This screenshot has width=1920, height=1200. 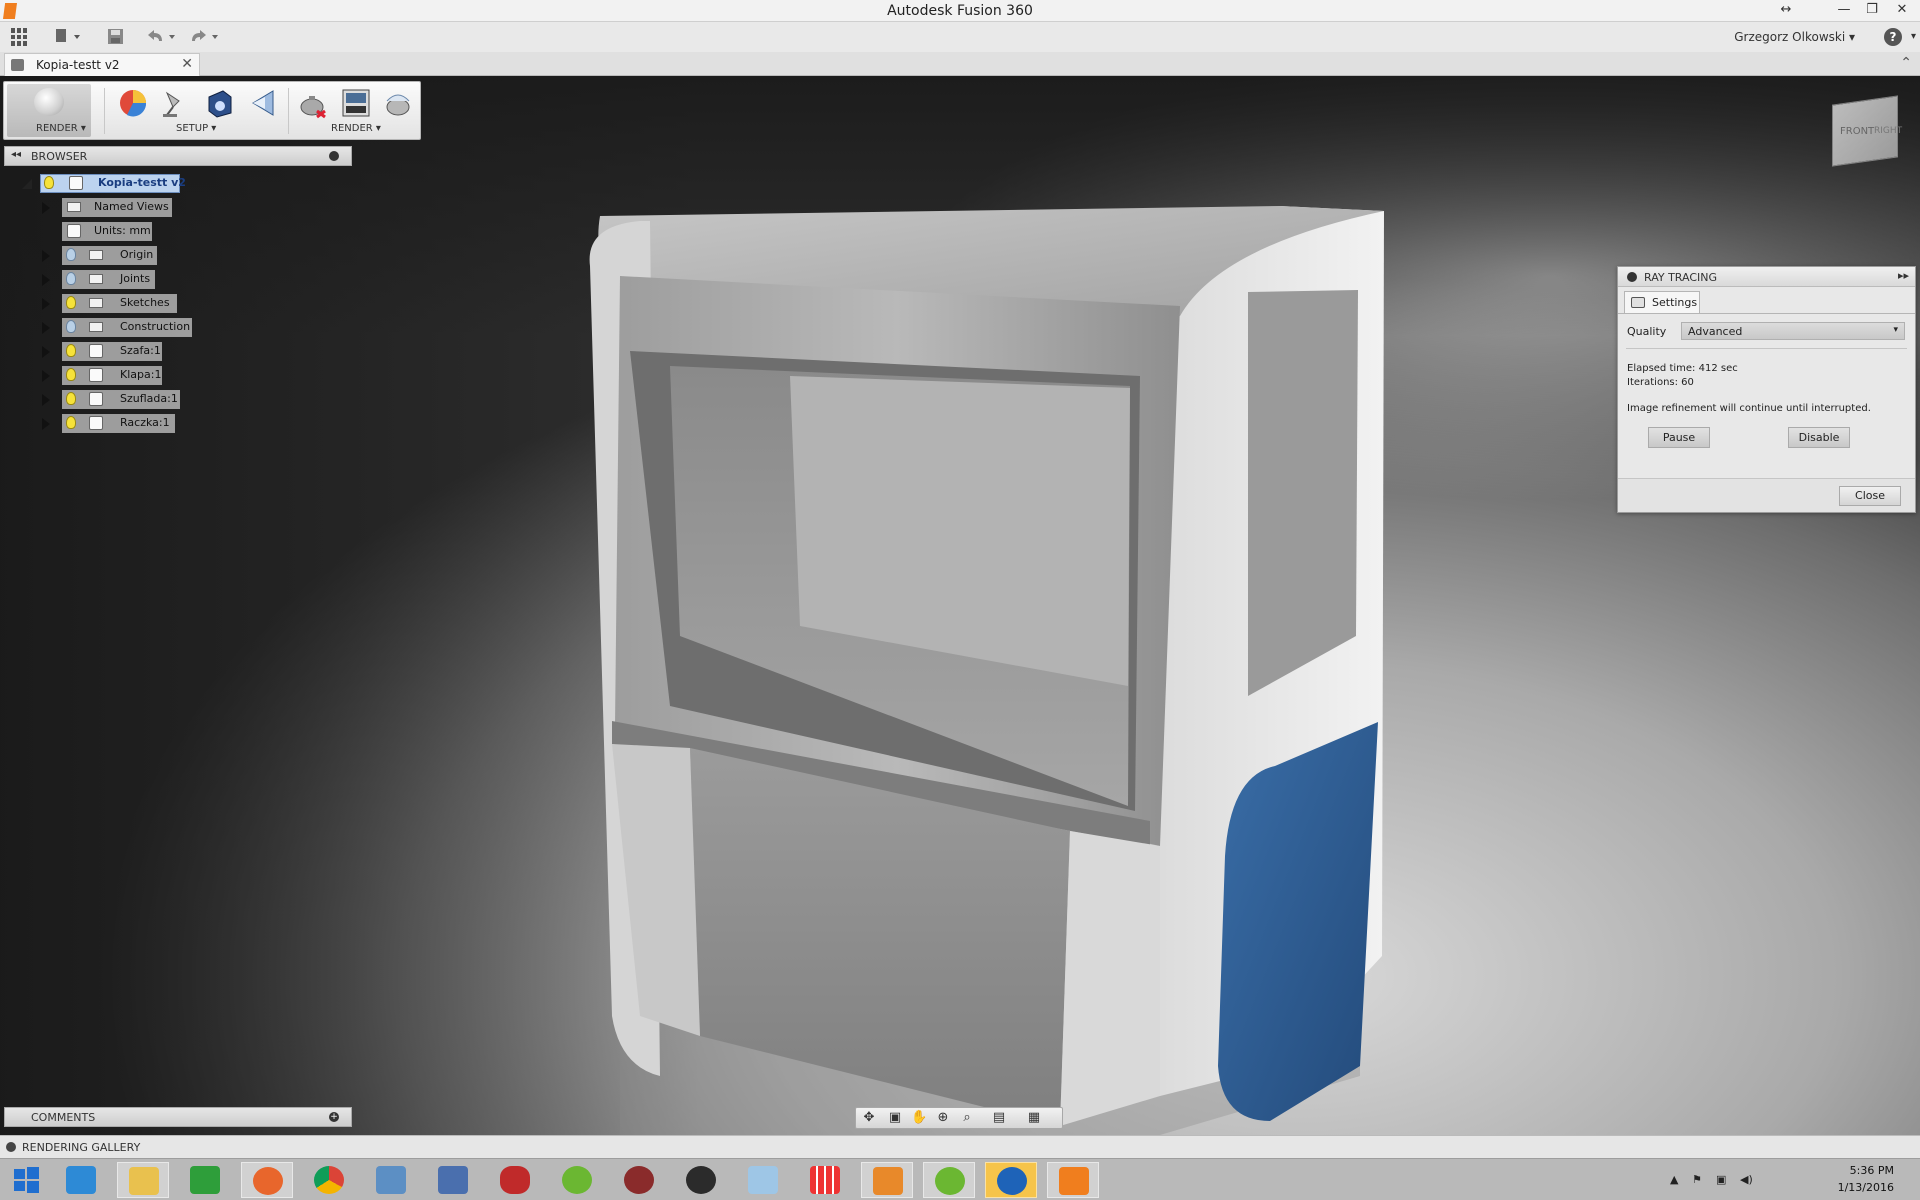 What do you see at coordinates (1819, 437) in the screenshot?
I see `disable-button: Disable` at bounding box center [1819, 437].